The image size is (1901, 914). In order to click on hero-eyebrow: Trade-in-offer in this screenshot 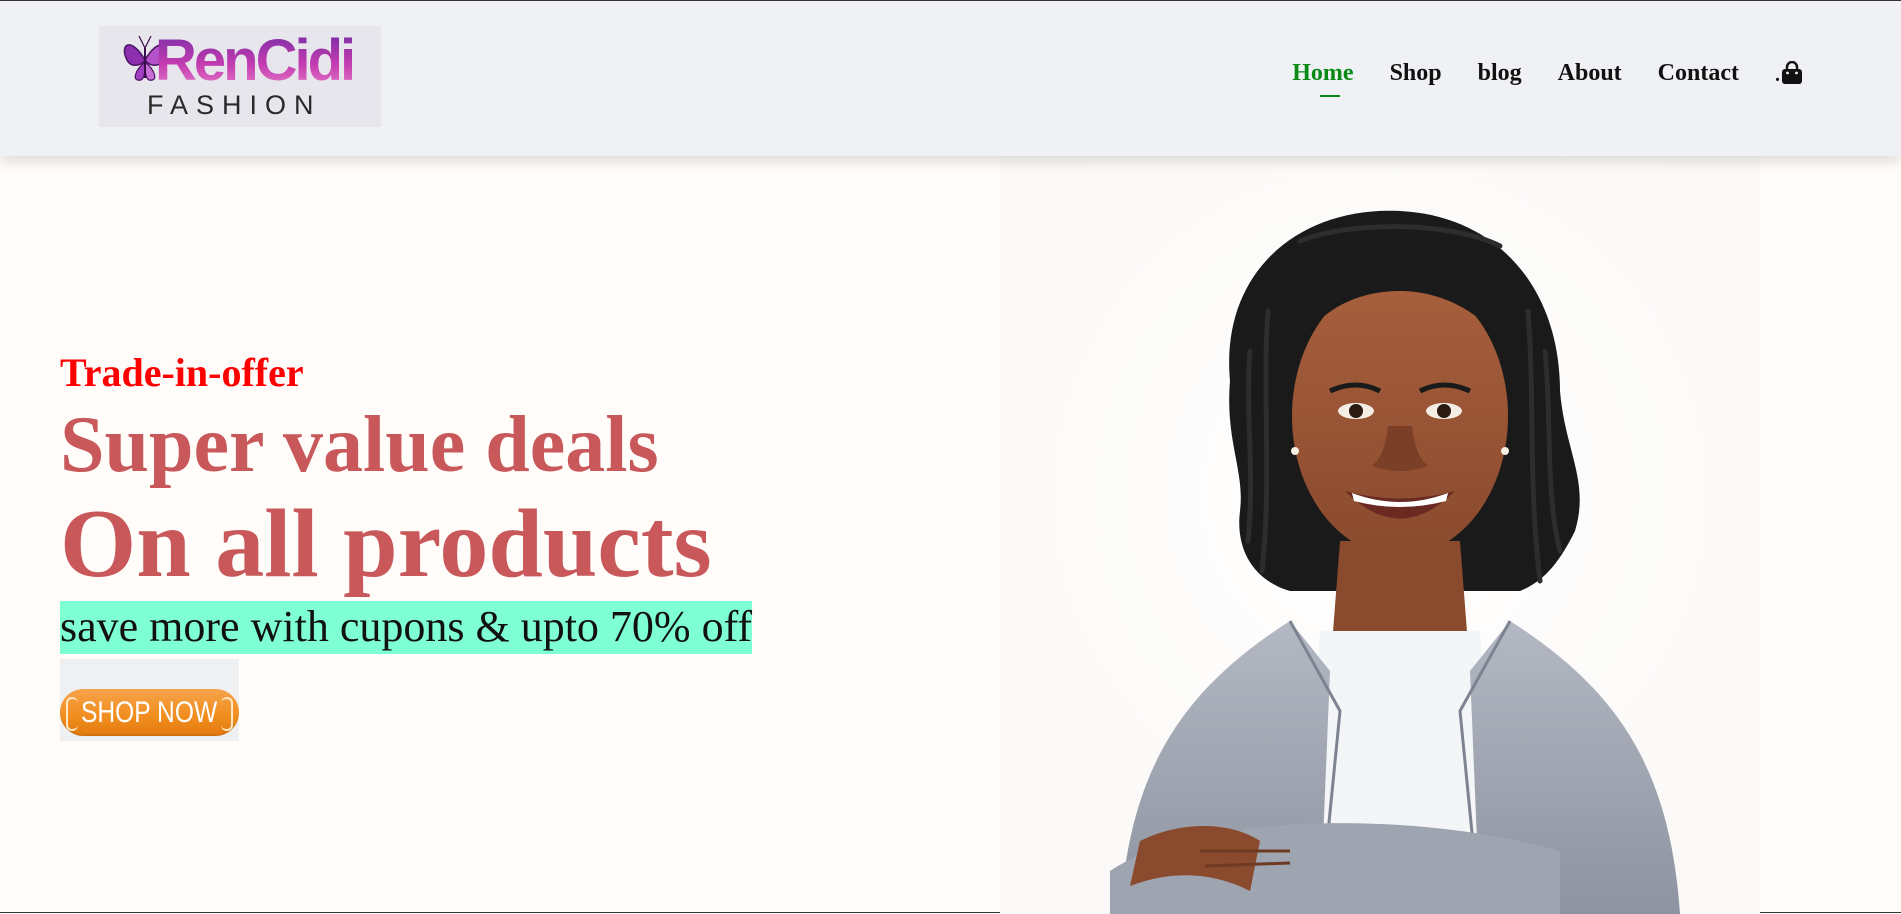, I will do `click(182, 372)`.